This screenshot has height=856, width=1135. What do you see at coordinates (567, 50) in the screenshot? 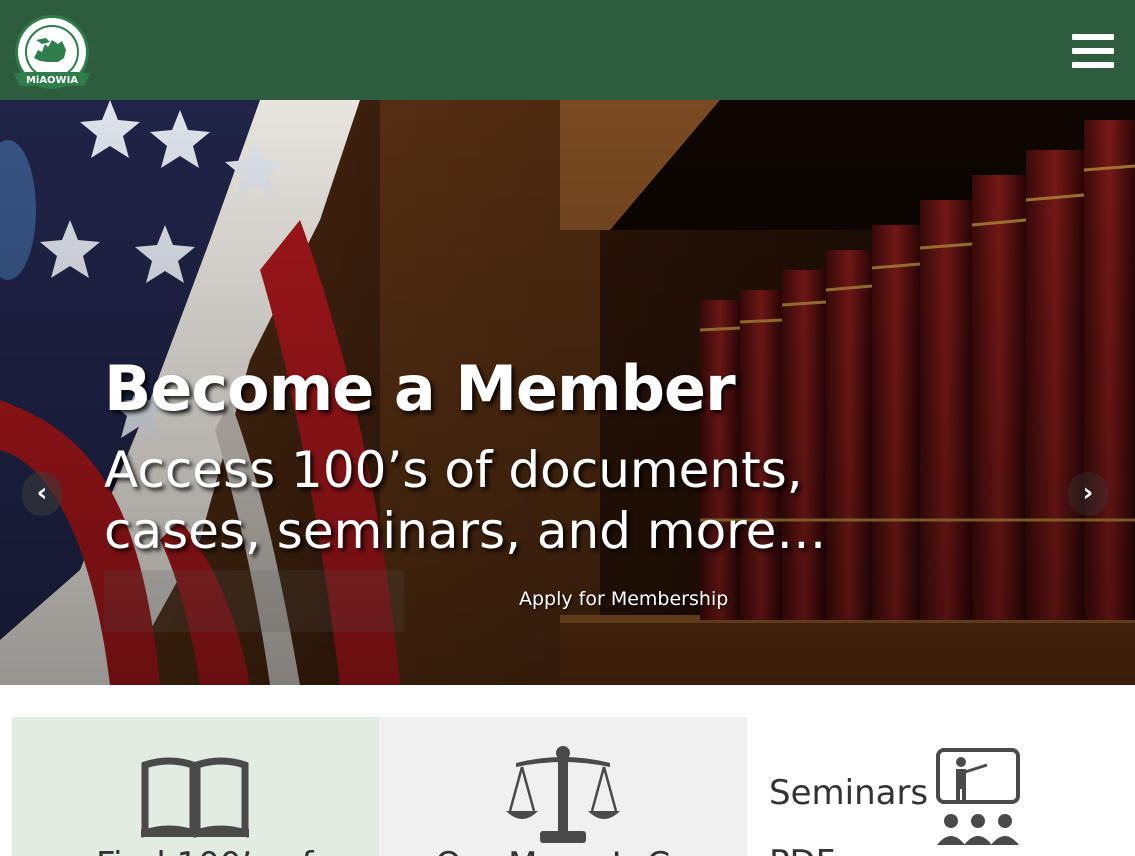
I see `site-header: MiAOWIA` at bounding box center [567, 50].